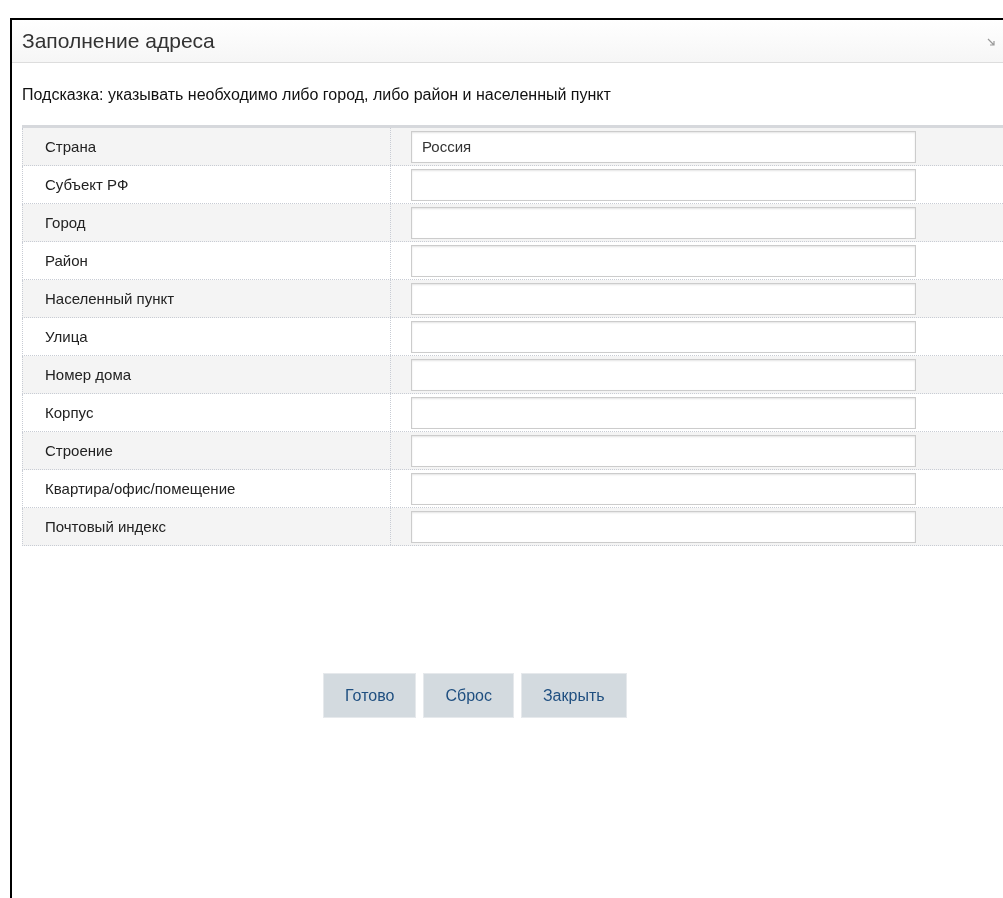 This screenshot has width=1003, height=898. I want to click on dialog-button: Готово, so click(370, 695).